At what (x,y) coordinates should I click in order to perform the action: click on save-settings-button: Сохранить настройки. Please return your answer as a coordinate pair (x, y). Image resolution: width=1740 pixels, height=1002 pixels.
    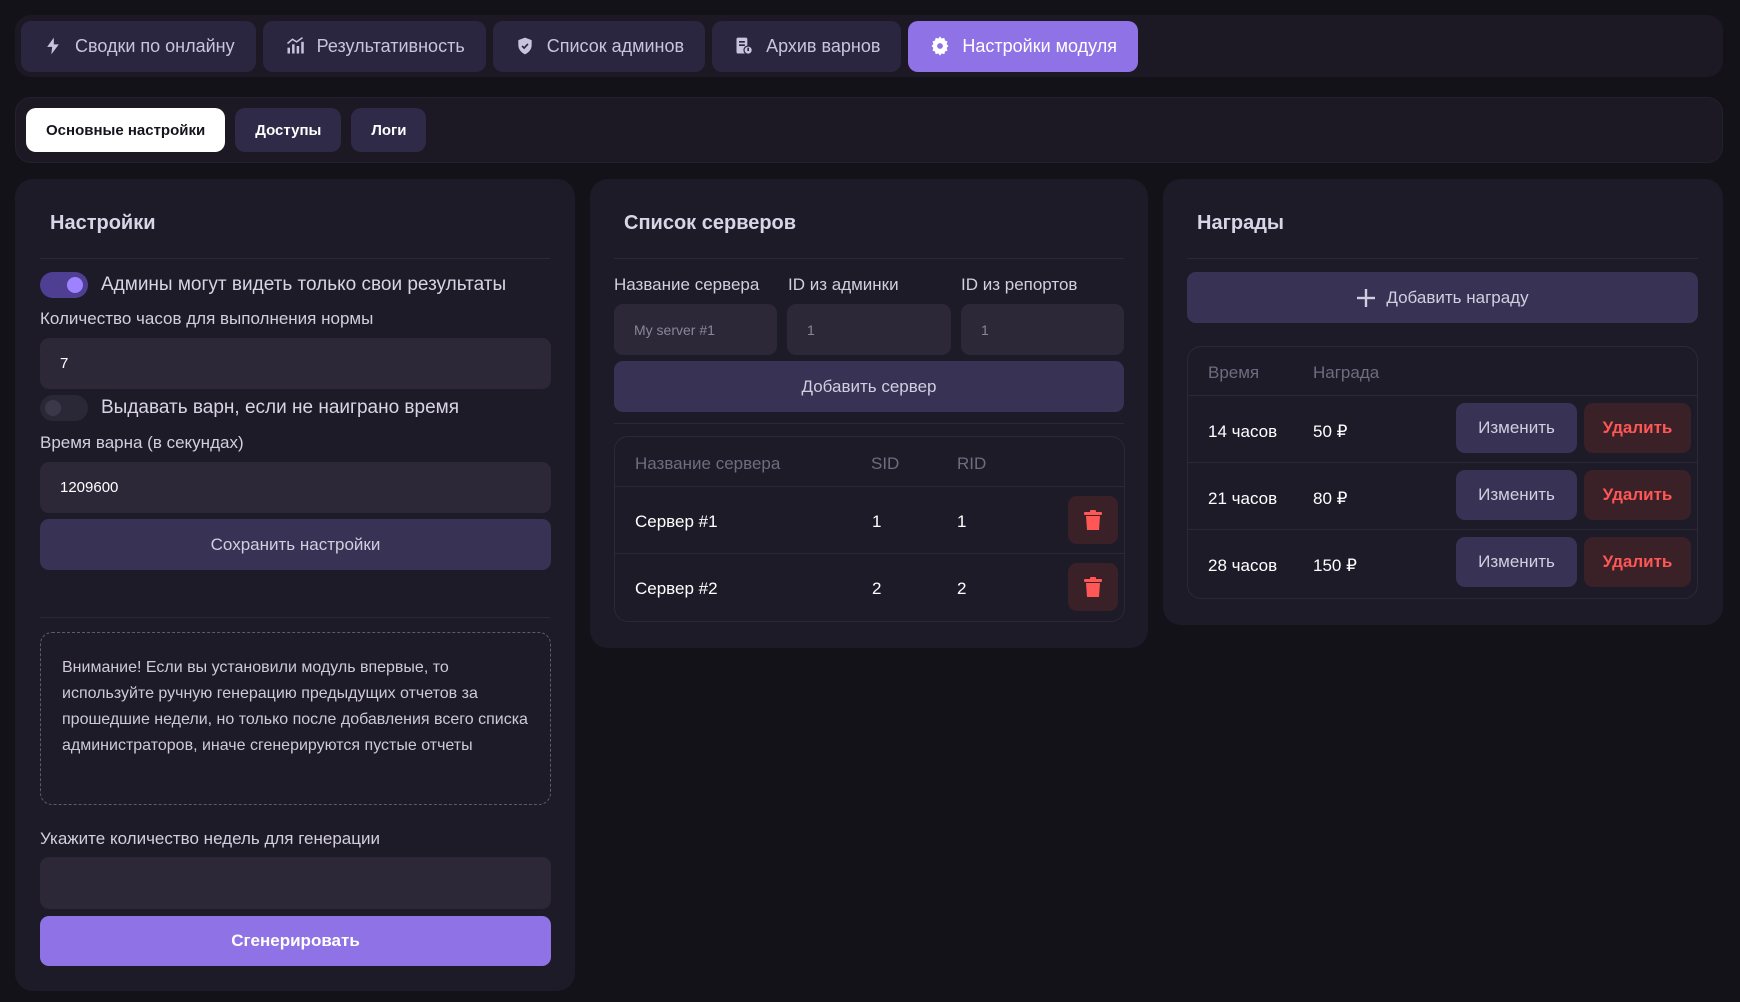
    Looking at the image, I should click on (295, 544).